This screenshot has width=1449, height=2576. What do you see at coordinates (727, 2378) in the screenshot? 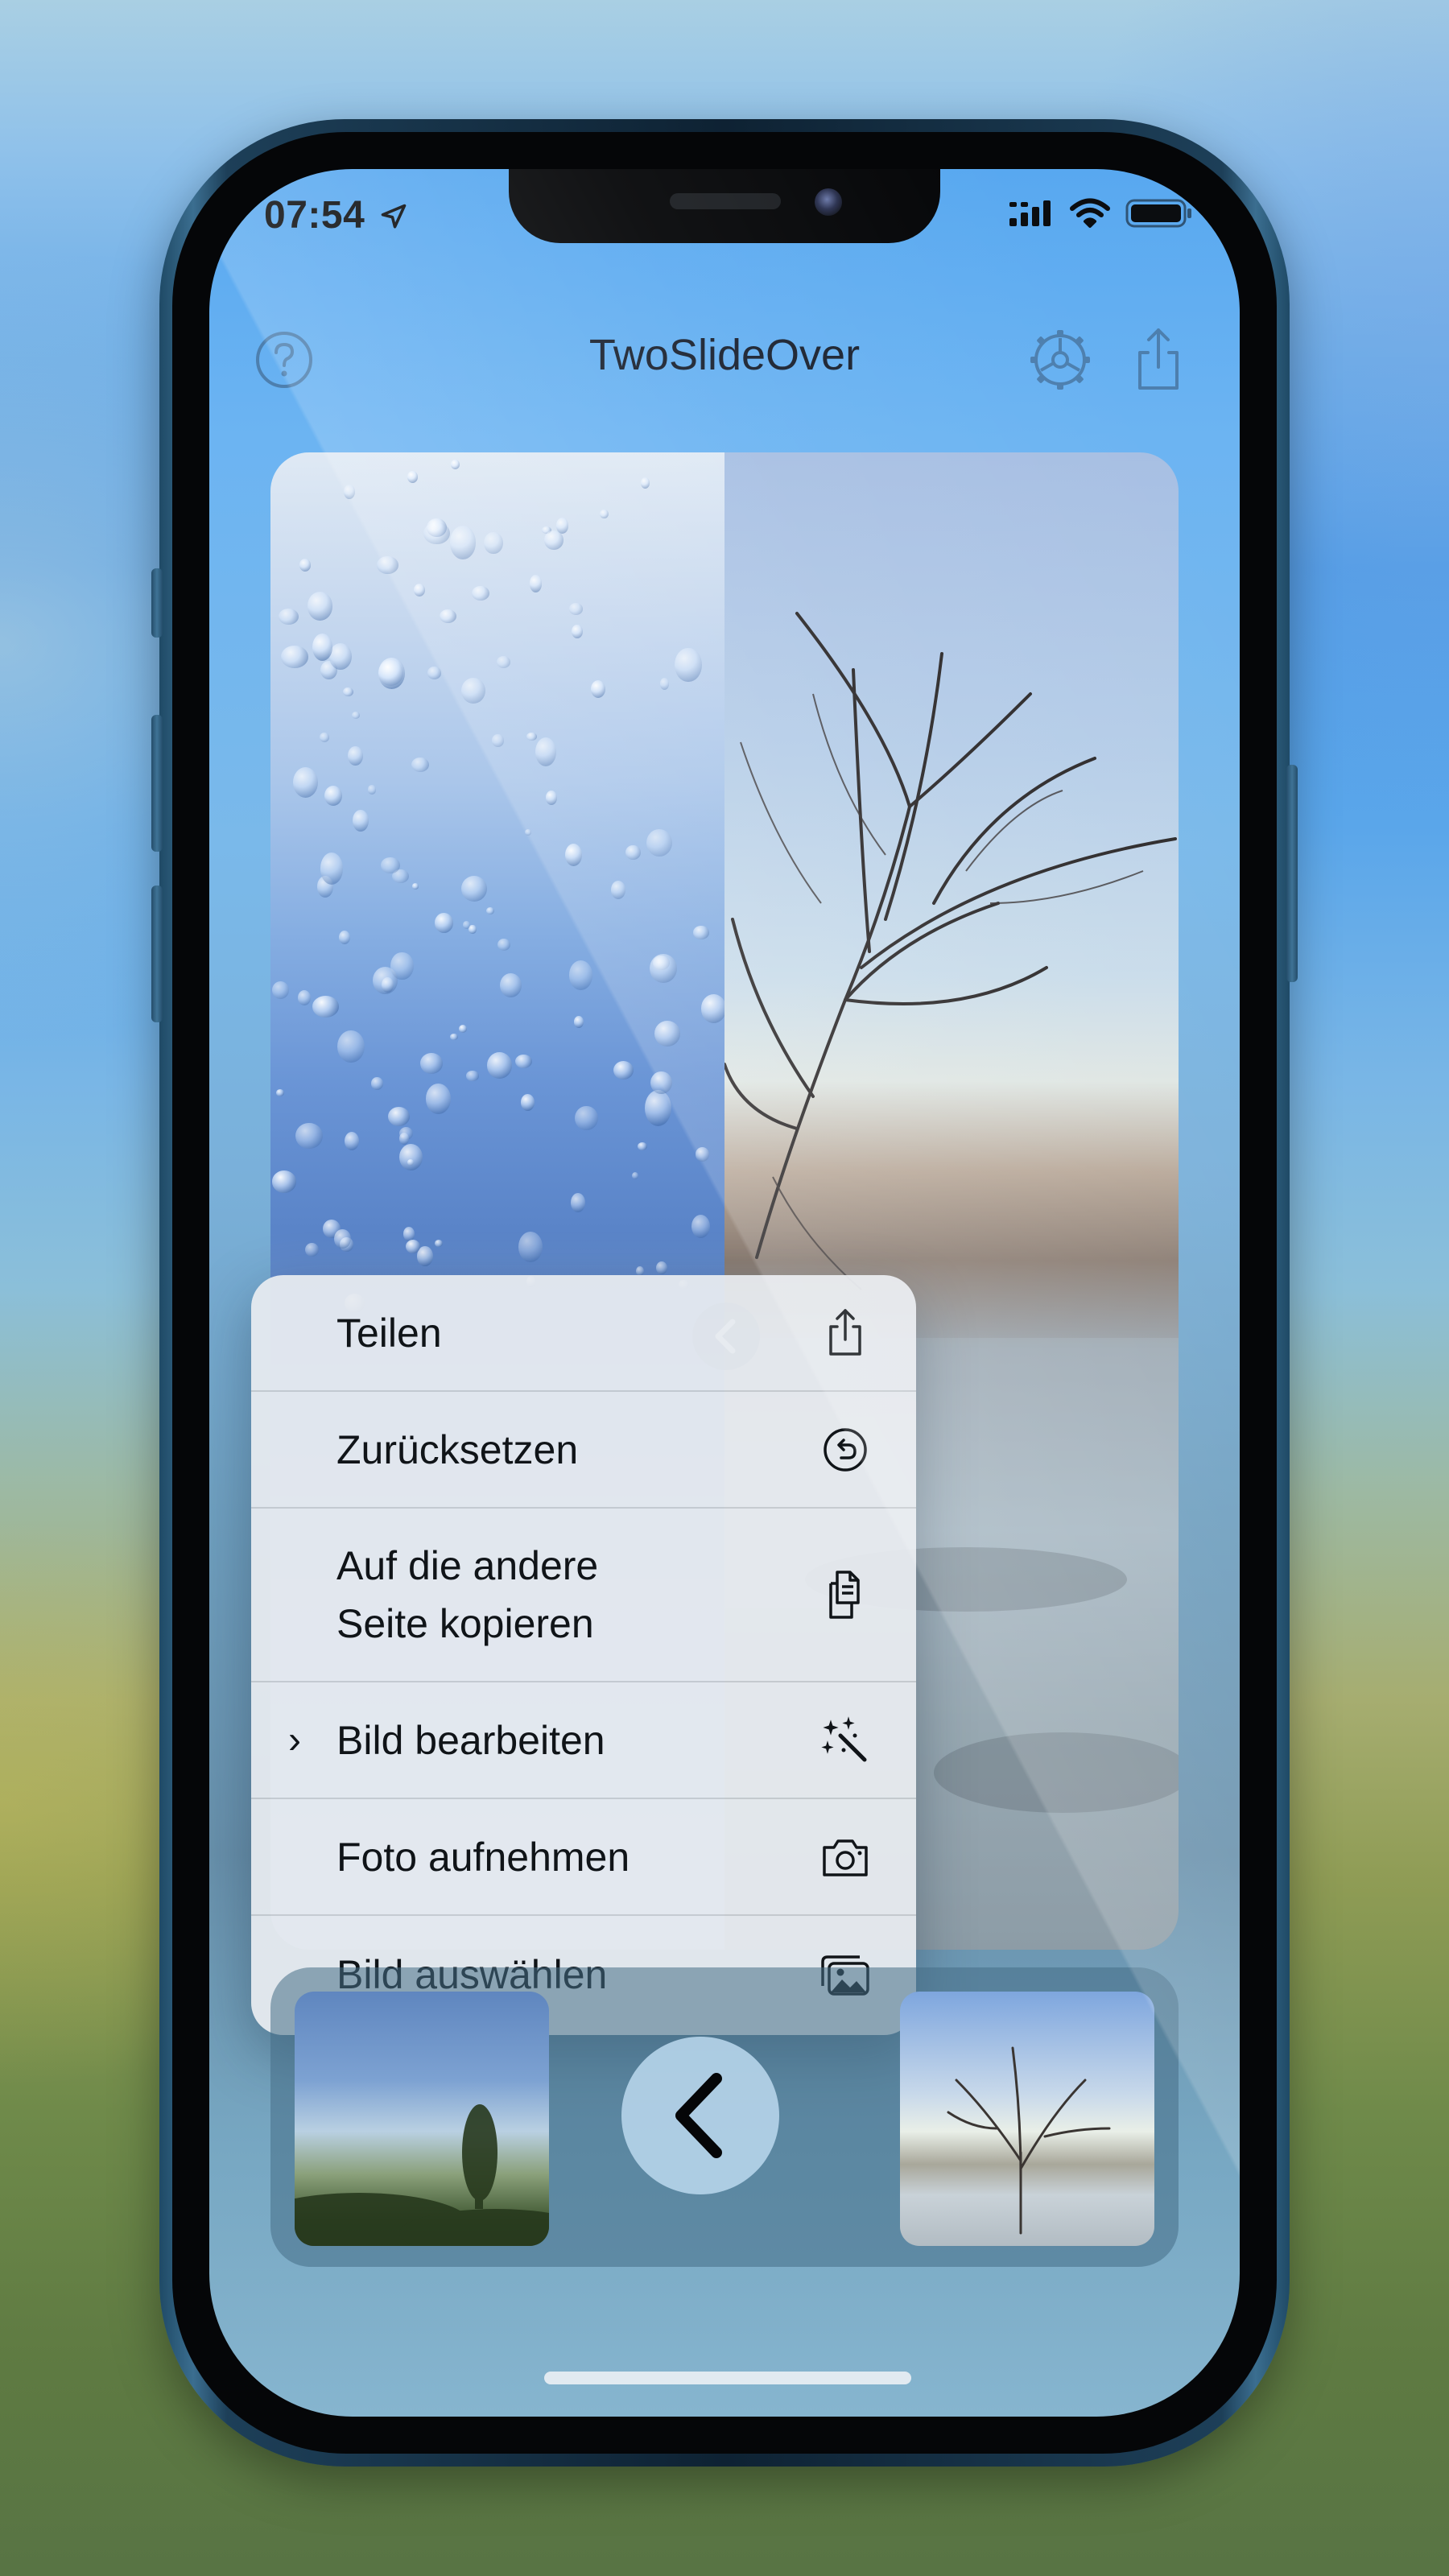
I see `home-indicator` at bounding box center [727, 2378].